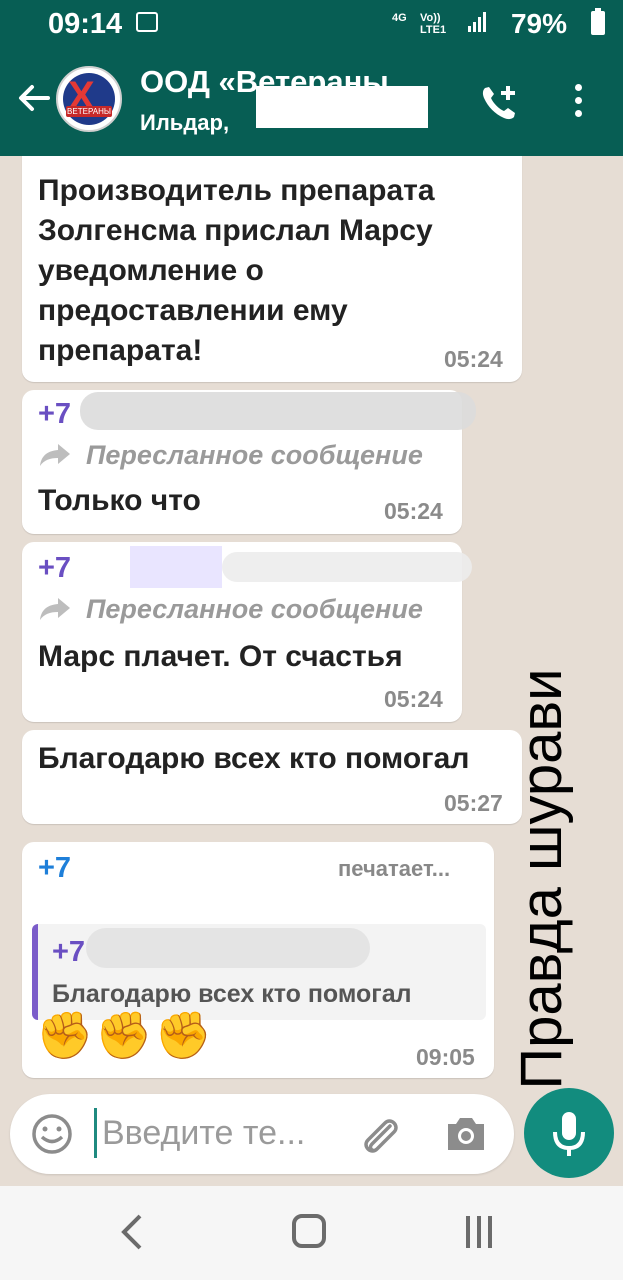 This screenshot has height=1280, width=623. I want to click on nav-home-icon, so click(309, 1231).